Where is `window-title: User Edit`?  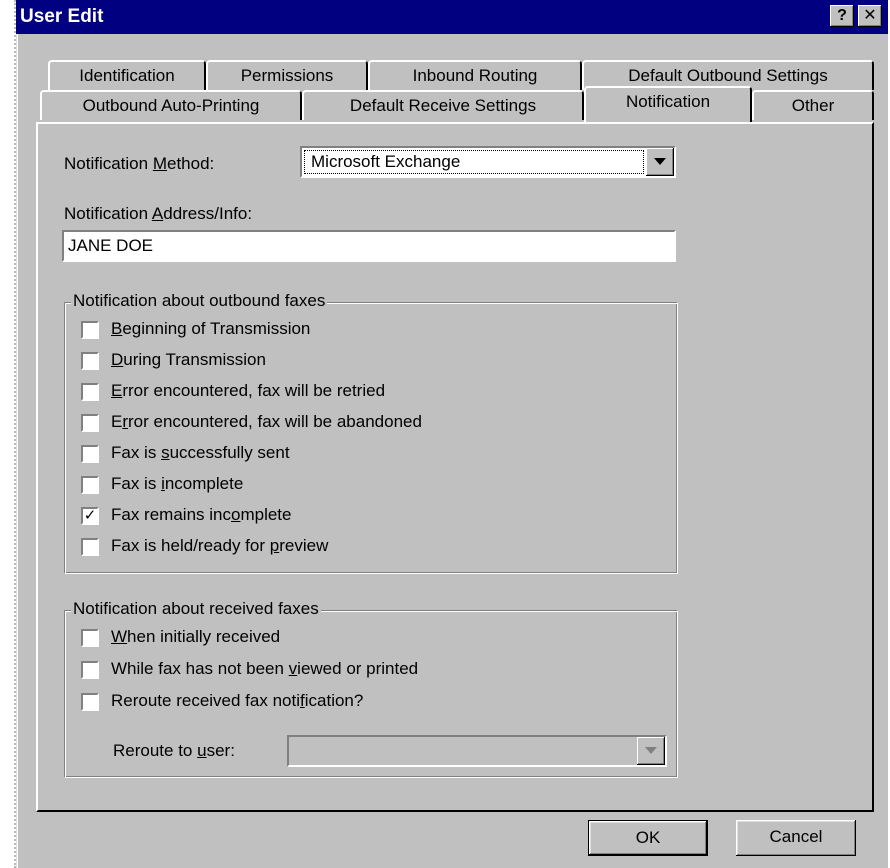 window-title: User Edit is located at coordinates (62, 16).